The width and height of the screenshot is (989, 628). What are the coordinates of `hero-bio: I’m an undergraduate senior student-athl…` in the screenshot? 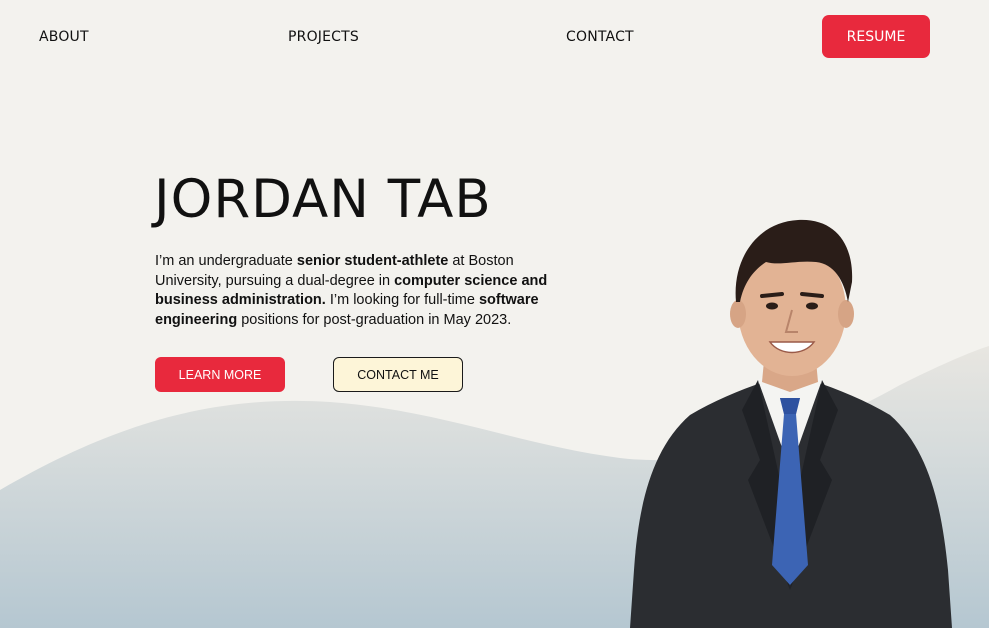 It's located at (365, 291).